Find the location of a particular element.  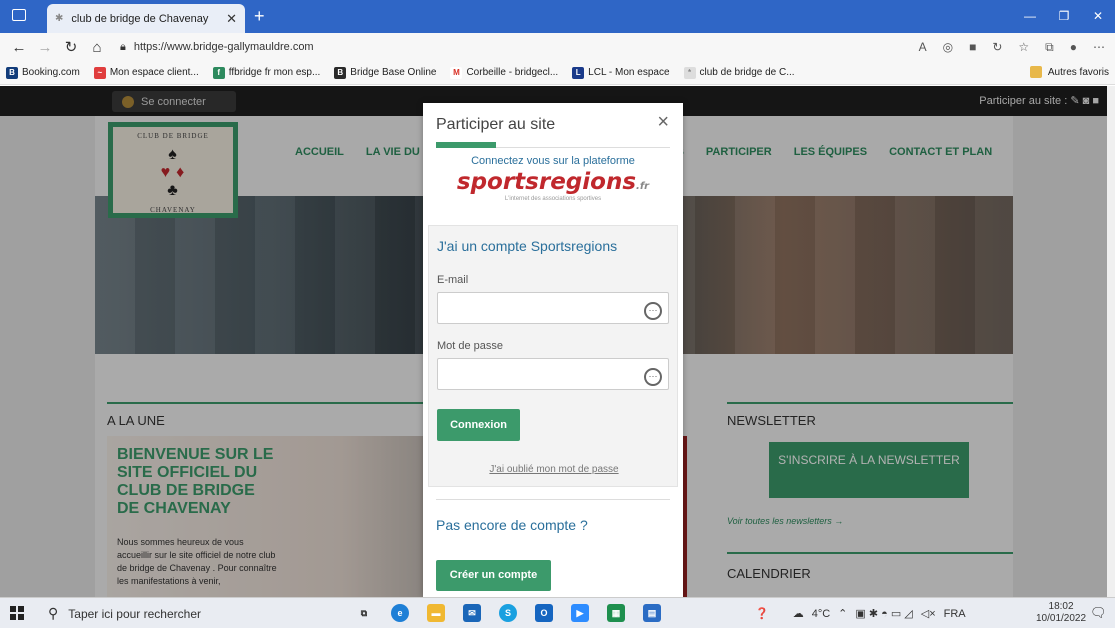

window-controls: — ❐ ✕ is located at coordinates (1064, 16).